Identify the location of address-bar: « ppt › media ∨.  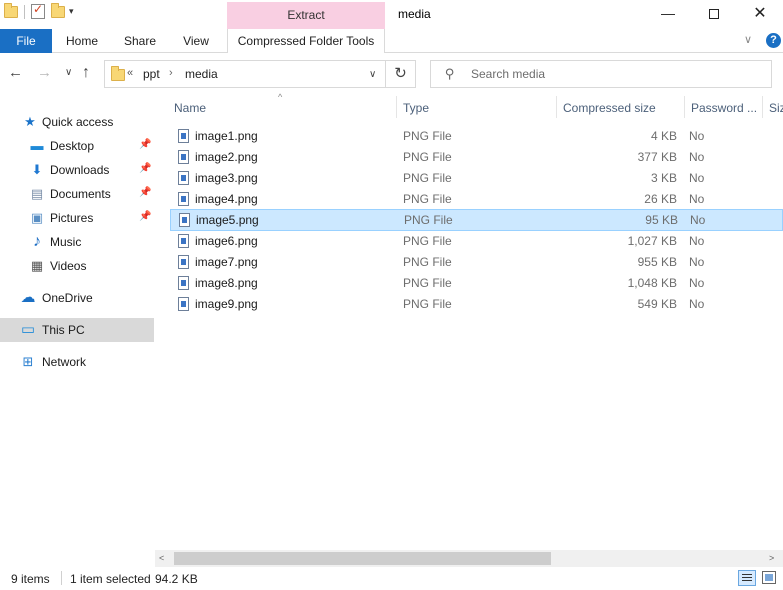
(245, 74).